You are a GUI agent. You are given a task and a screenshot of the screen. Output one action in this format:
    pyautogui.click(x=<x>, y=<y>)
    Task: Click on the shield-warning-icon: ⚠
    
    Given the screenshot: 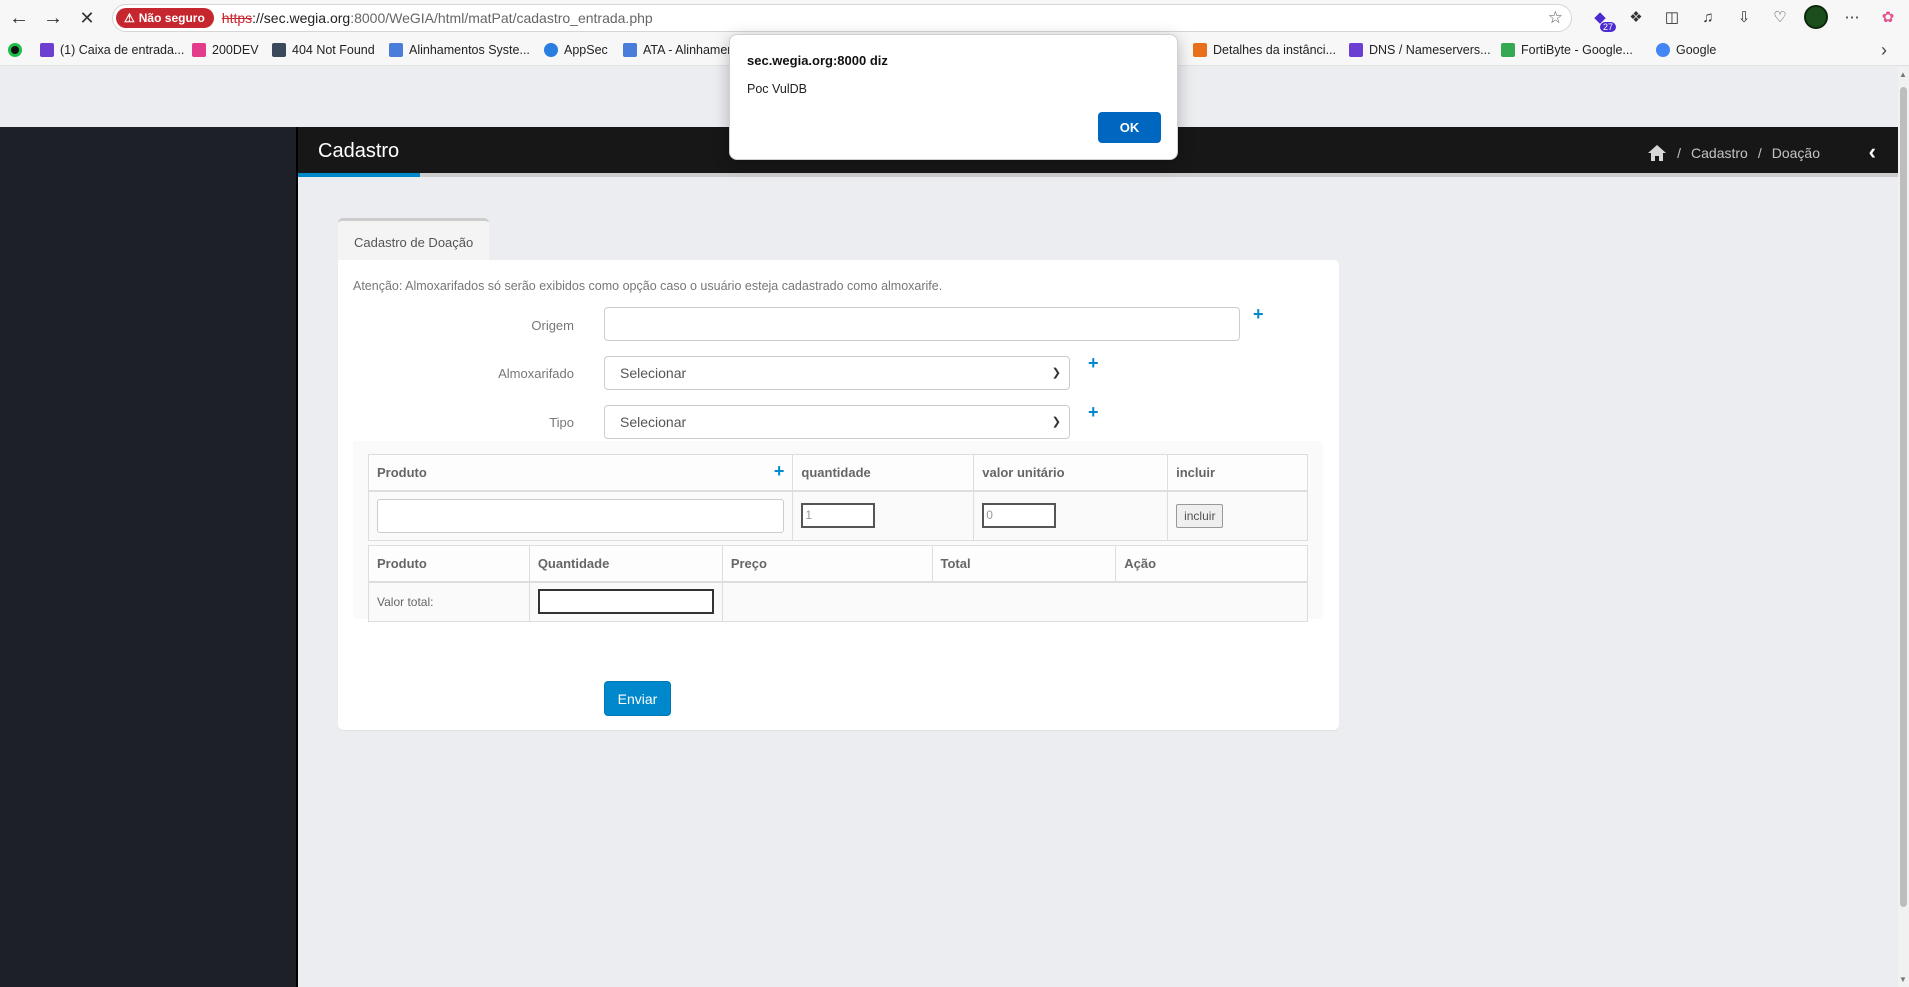 What is the action you would take?
    pyautogui.click(x=129, y=18)
    